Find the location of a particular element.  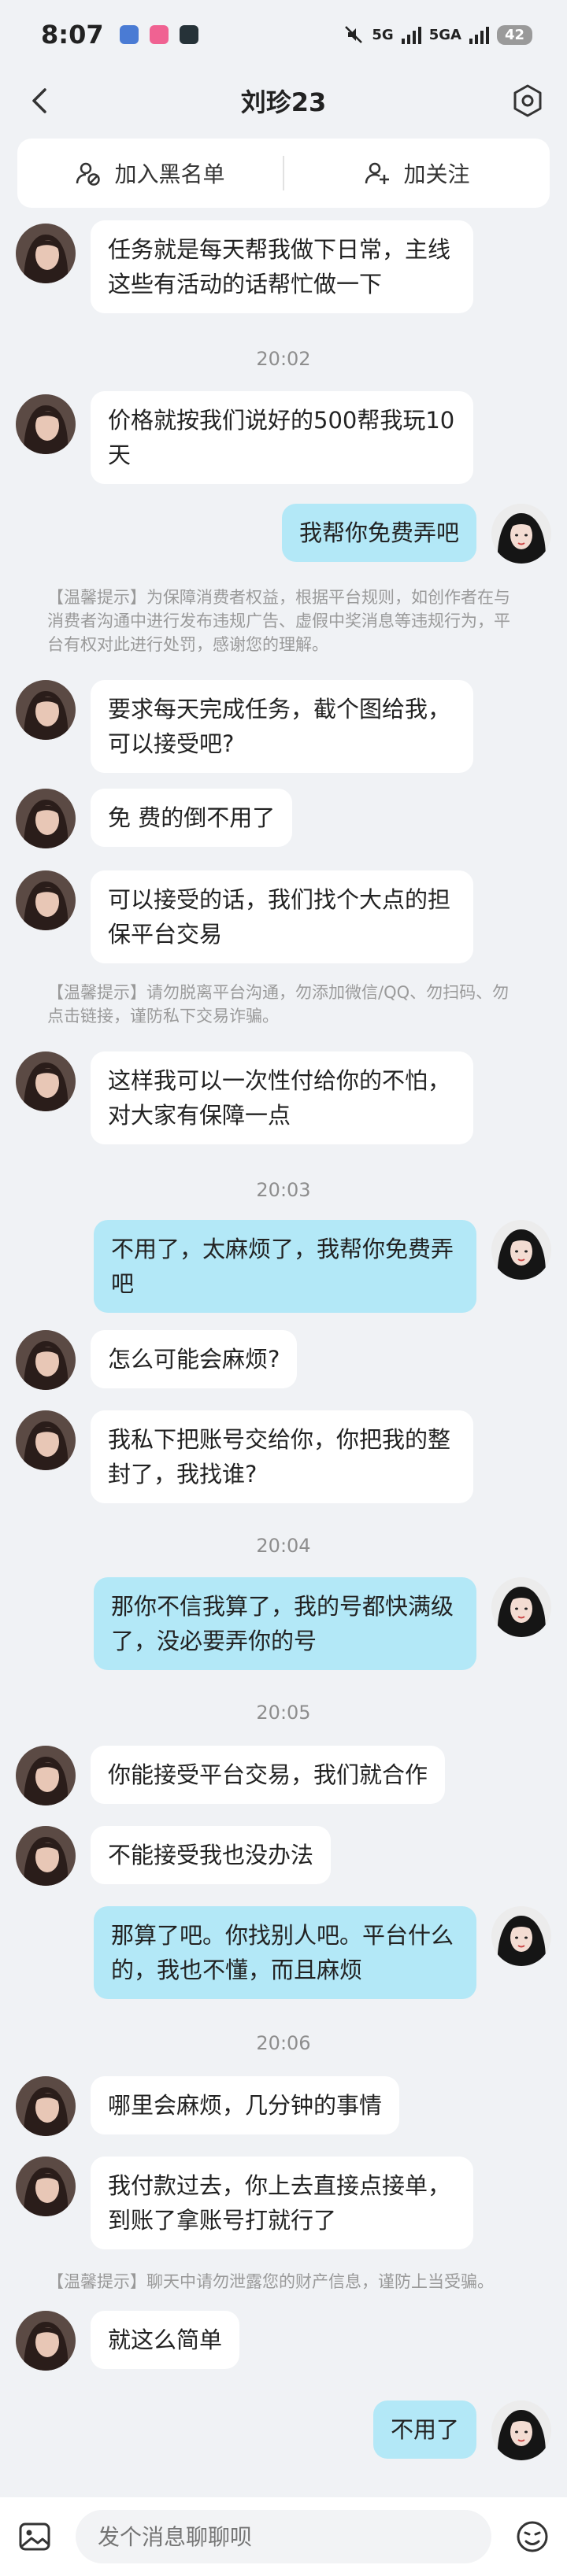

timestamp: 20:06 is located at coordinates (283, 2043).